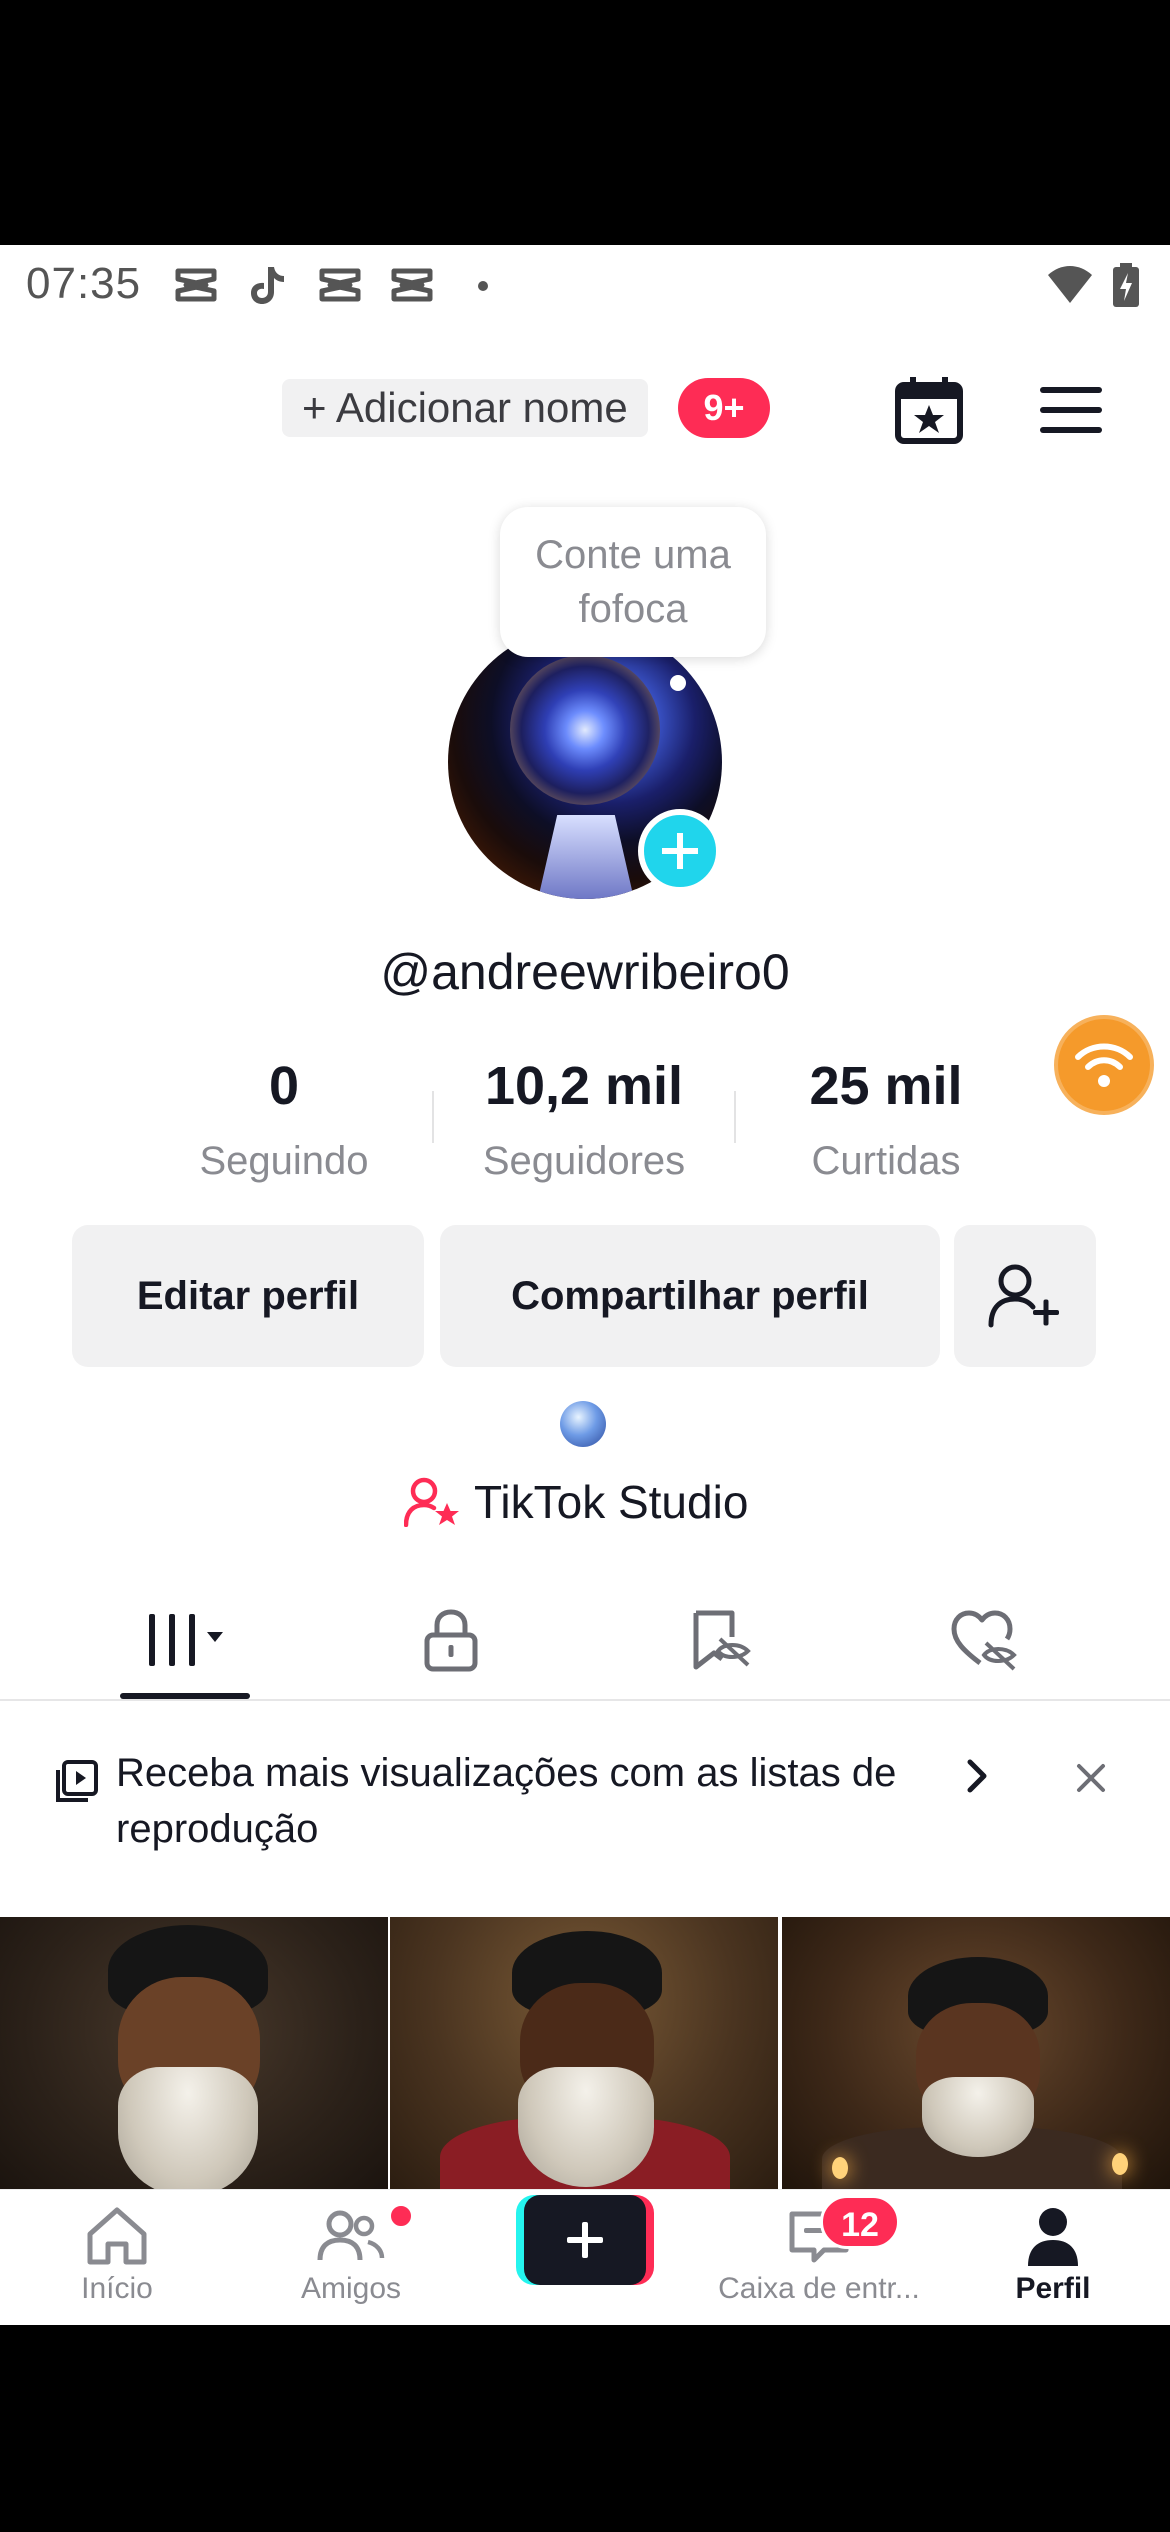  I want to click on status-time: 07:35, so click(84, 283).